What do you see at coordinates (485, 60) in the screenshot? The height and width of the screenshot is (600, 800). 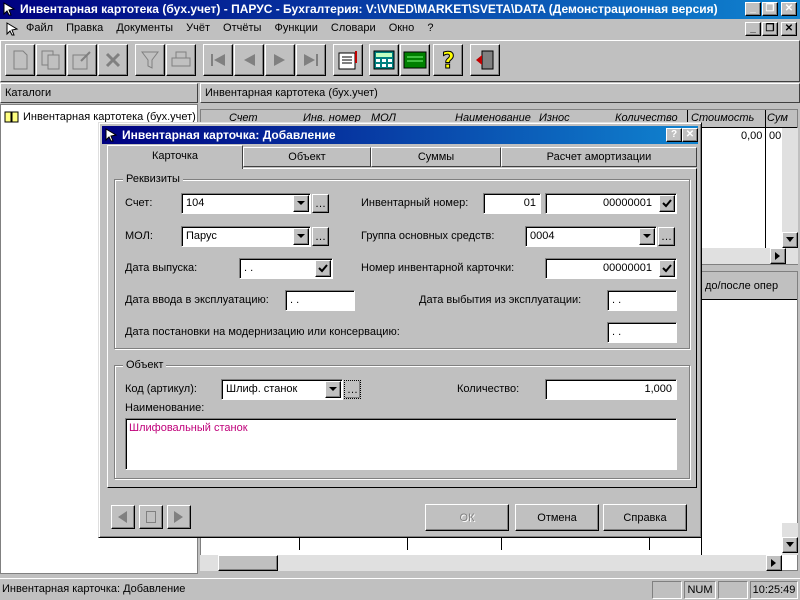 I see `exit-button` at bounding box center [485, 60].